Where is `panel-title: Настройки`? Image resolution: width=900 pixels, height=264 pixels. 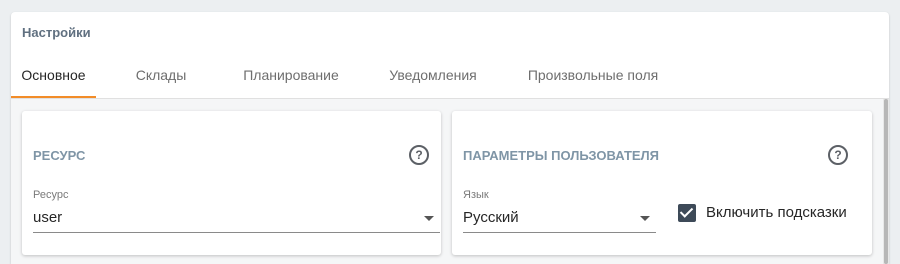
panel-title: Настройки is located at coordinates (56, 32).